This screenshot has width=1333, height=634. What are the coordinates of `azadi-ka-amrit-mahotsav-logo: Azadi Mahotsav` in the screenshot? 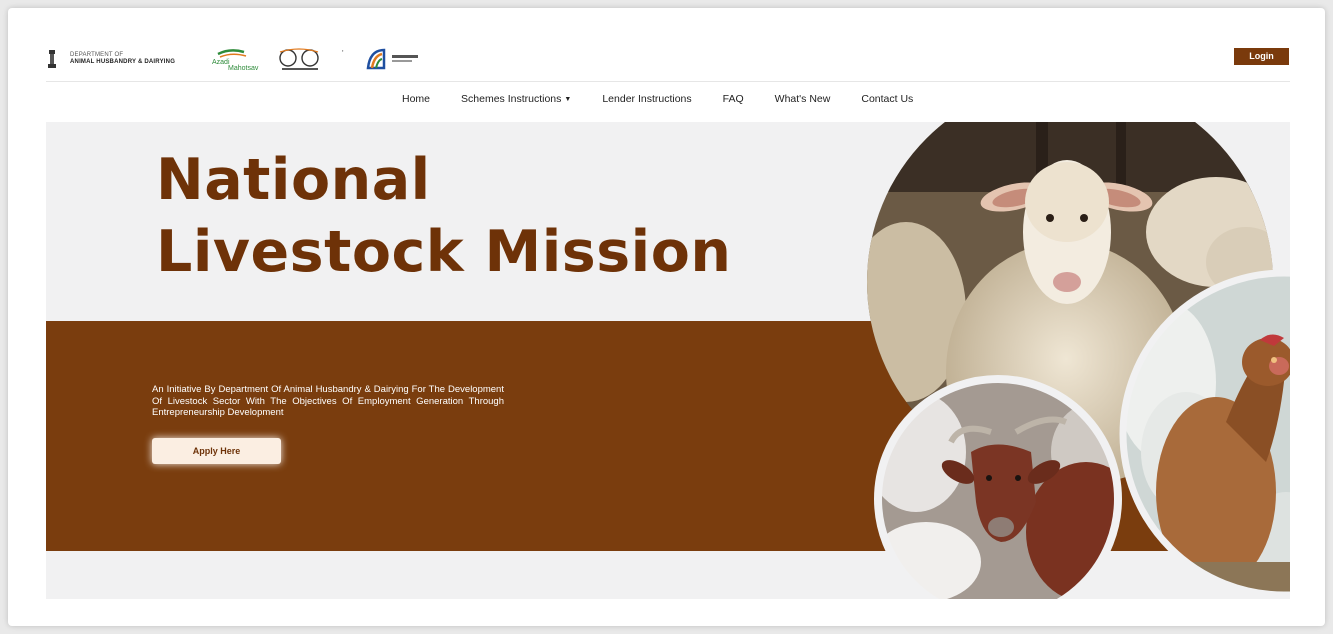 It's located at (235, 60).